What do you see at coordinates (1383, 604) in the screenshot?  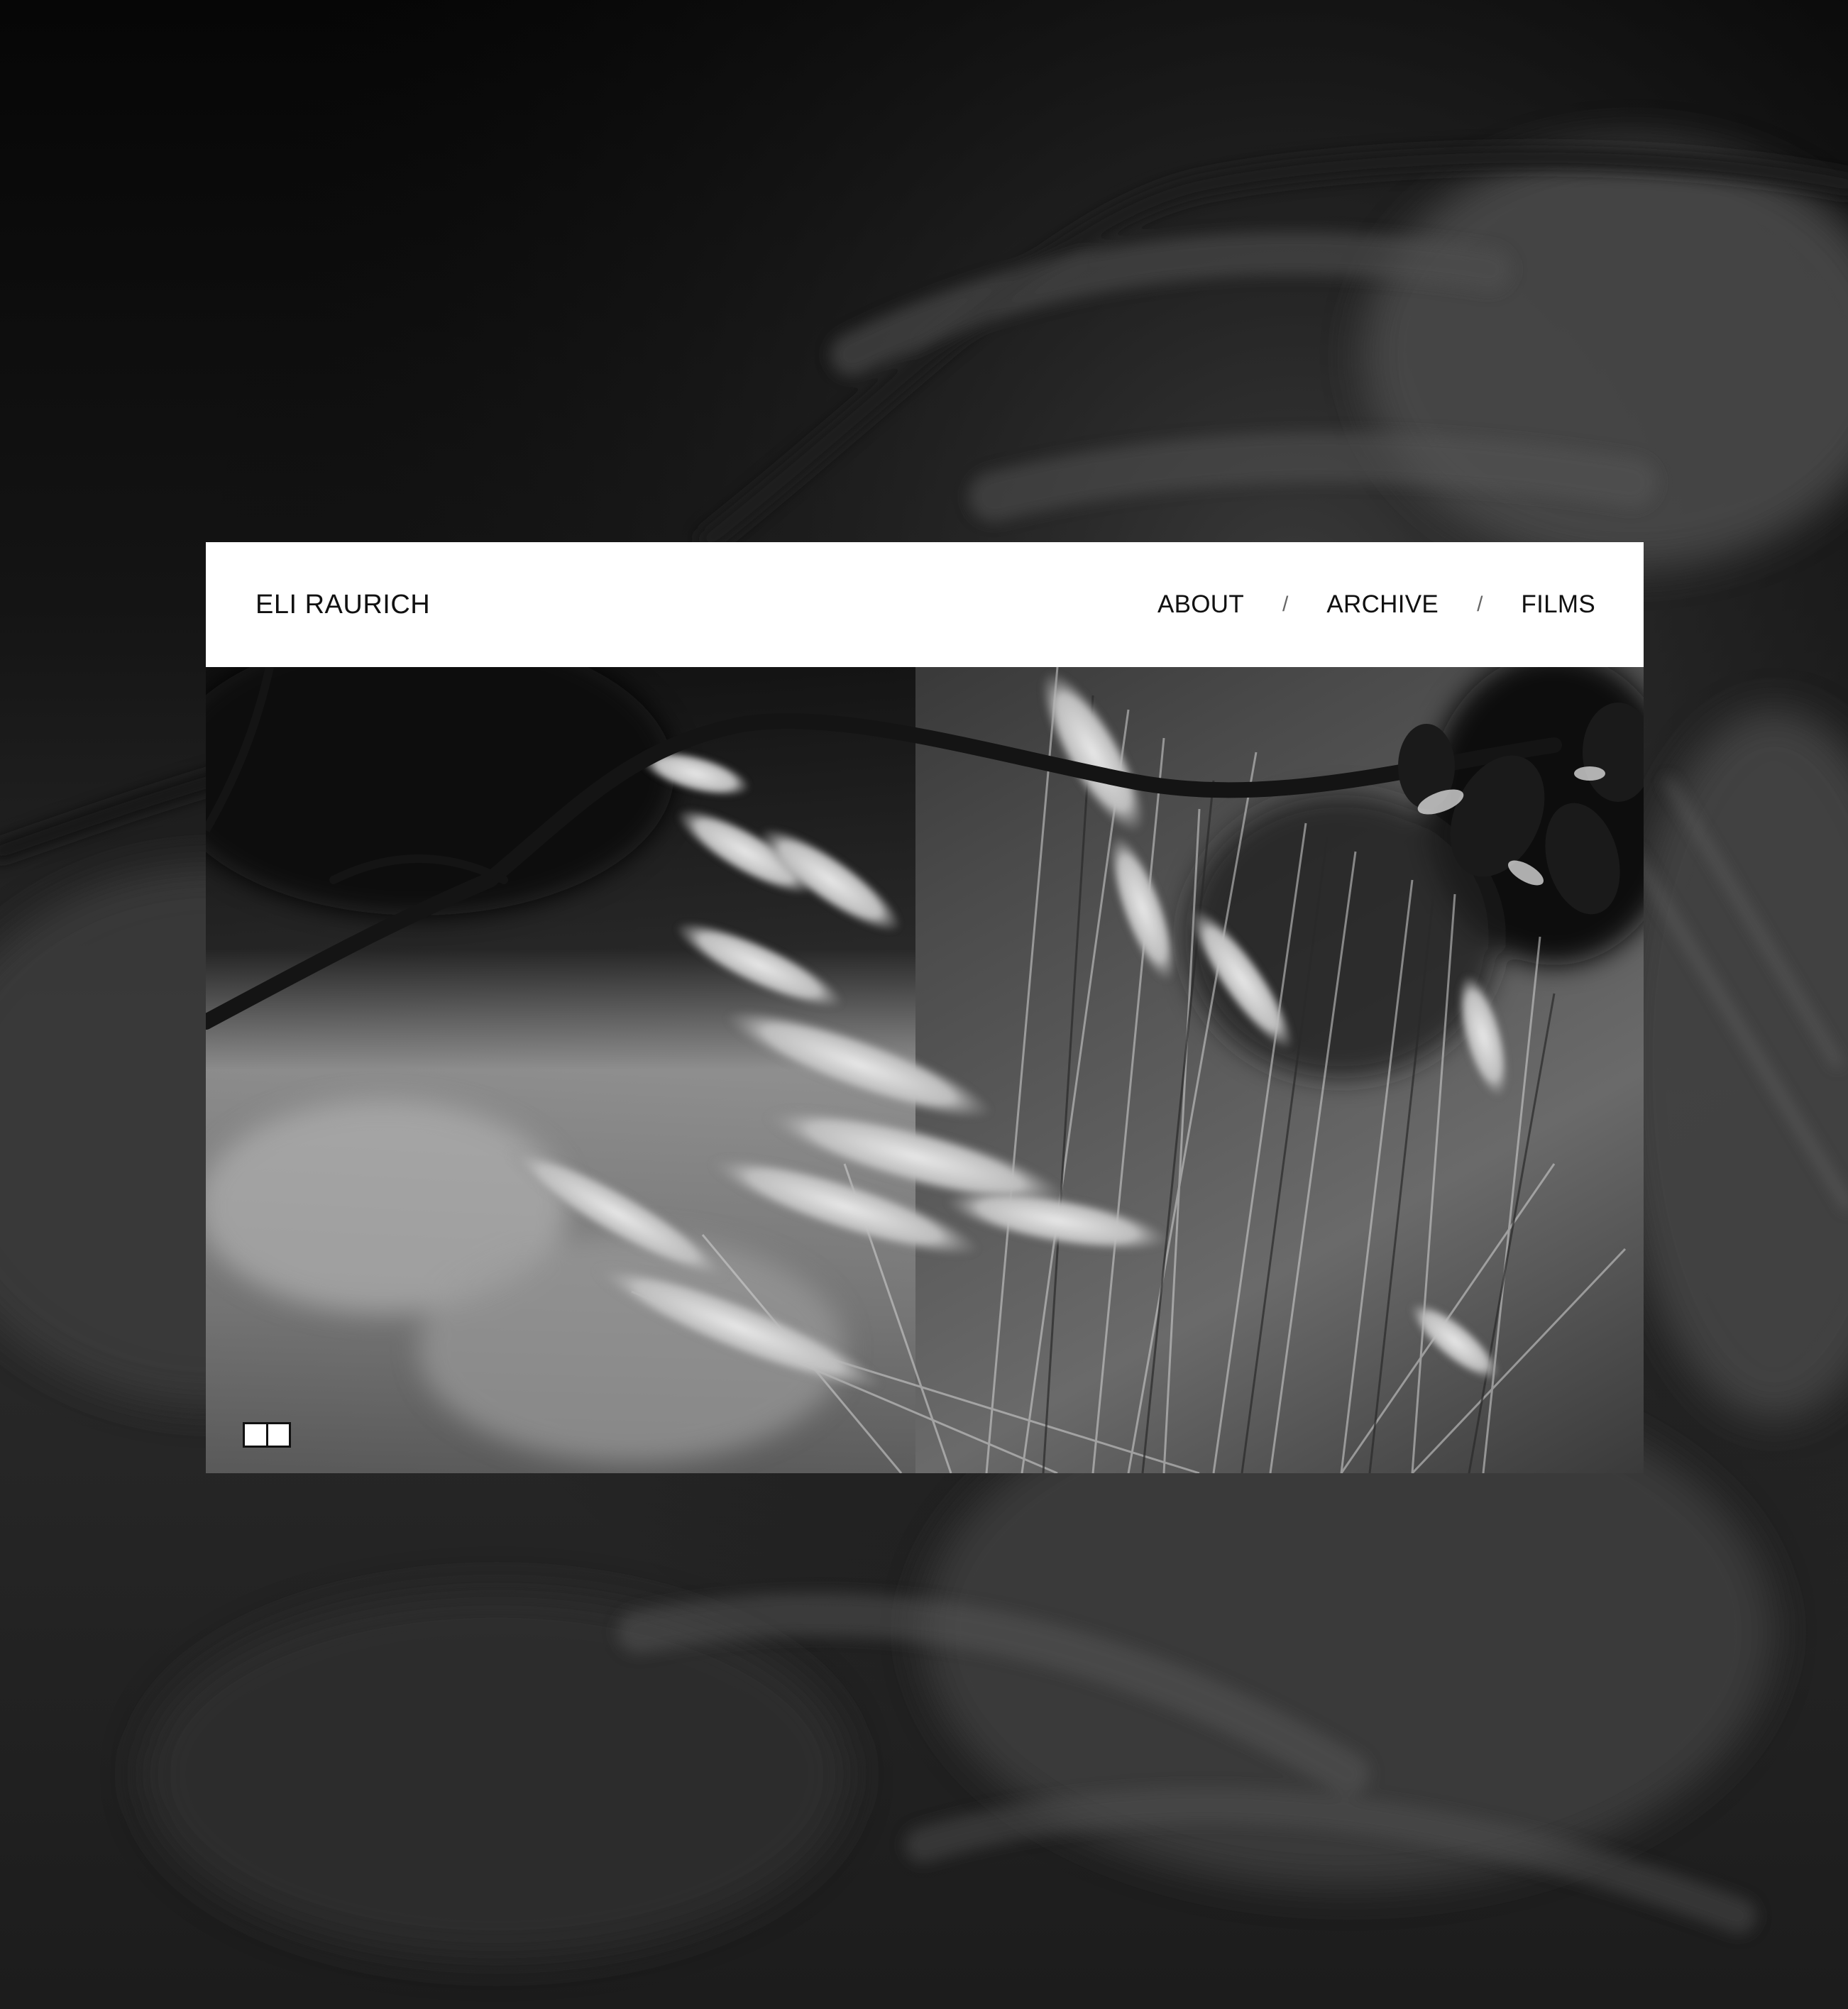 I see `nav-link-archive: ARCHIVE` at bounding box center [1383, 604].